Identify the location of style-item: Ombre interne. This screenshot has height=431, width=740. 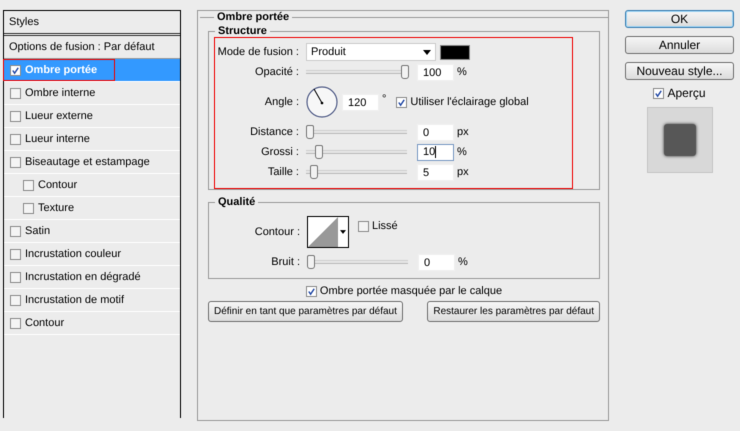
(92, 93).